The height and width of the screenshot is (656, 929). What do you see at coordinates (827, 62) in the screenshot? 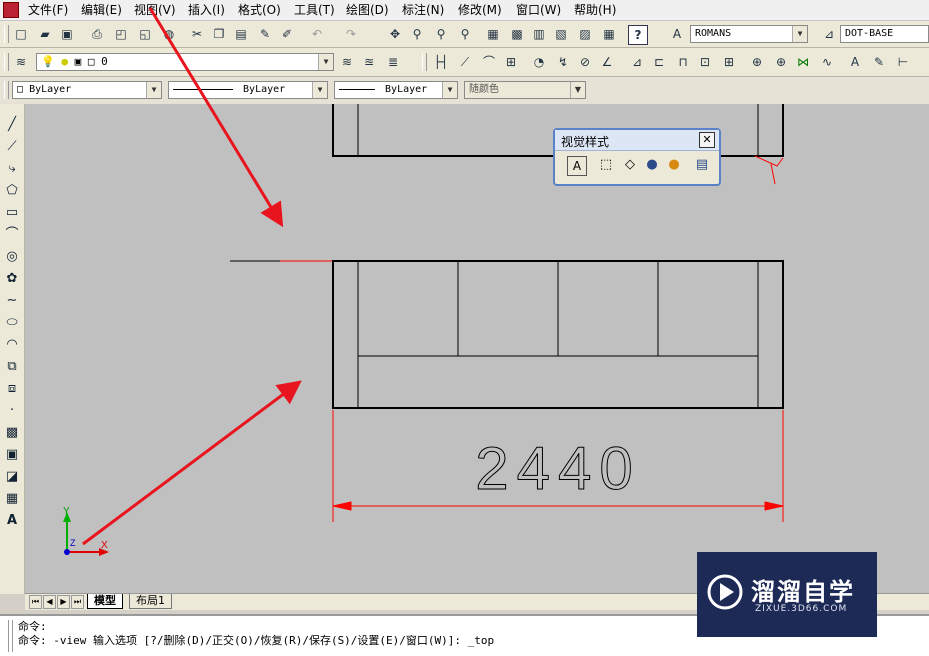
I see `dim-edit-icon: ∿` at bounding box center [827, 62].